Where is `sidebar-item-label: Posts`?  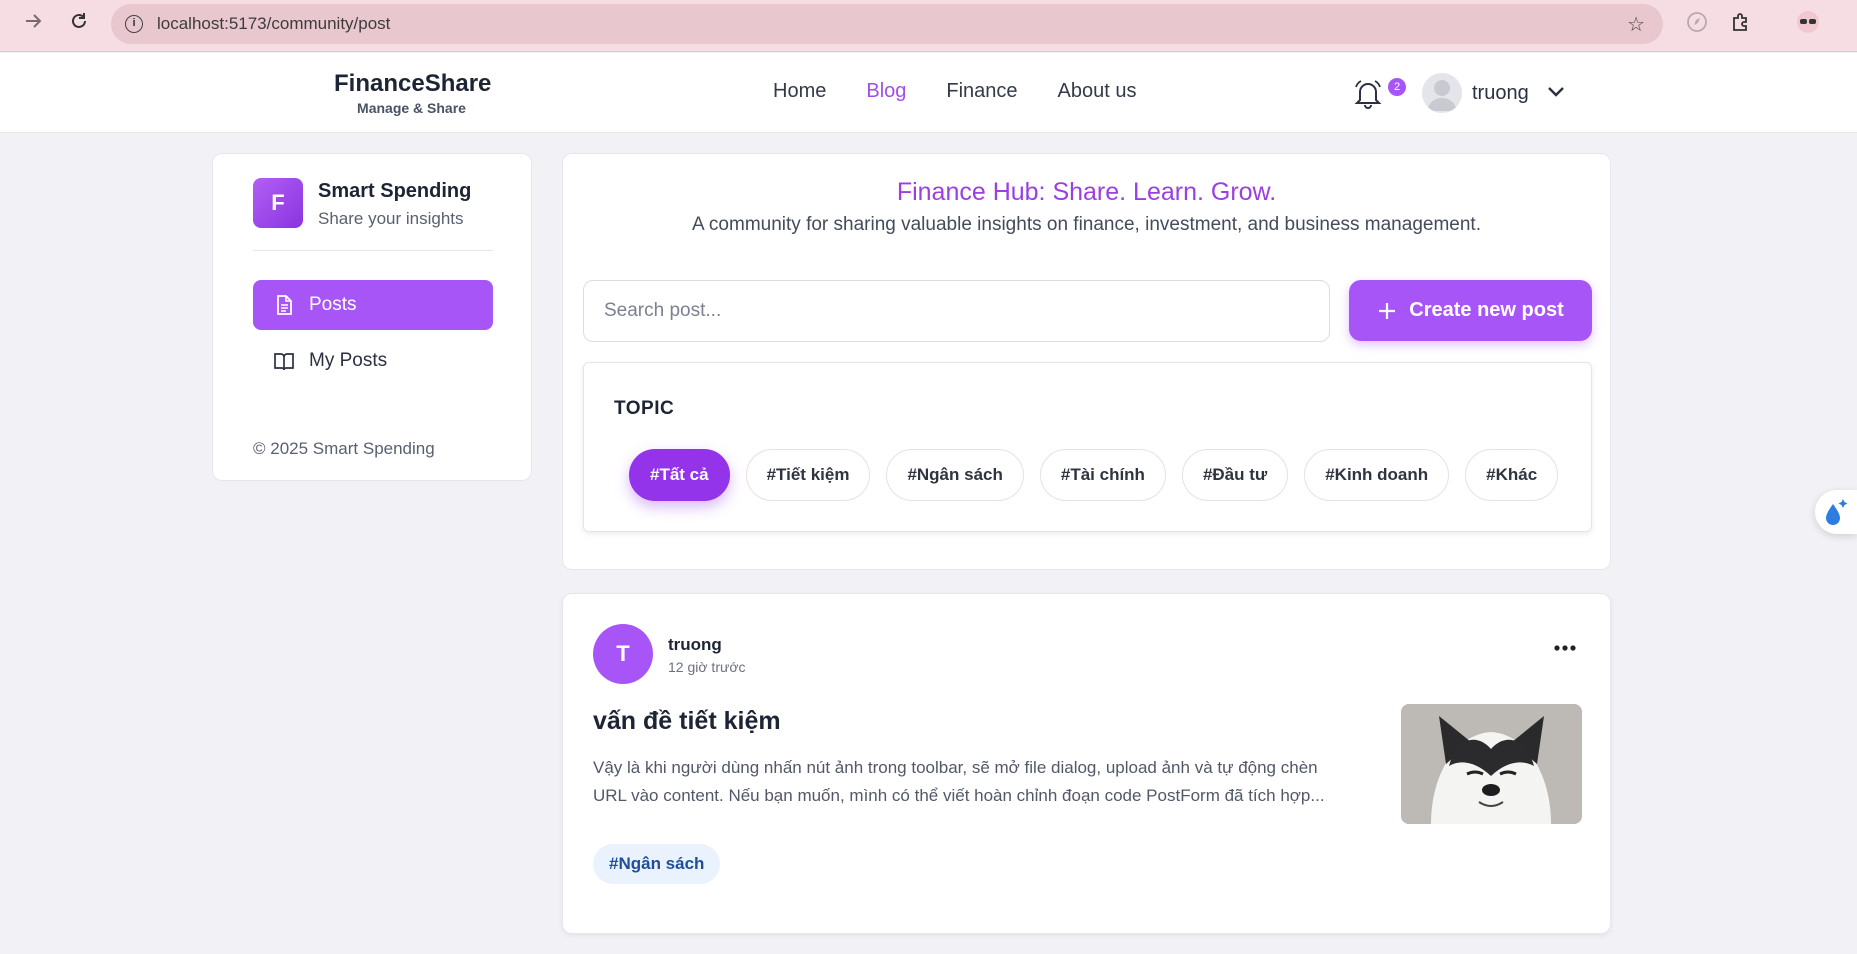 sidebar-item-label: Posts is located at coordinates (333, 304).